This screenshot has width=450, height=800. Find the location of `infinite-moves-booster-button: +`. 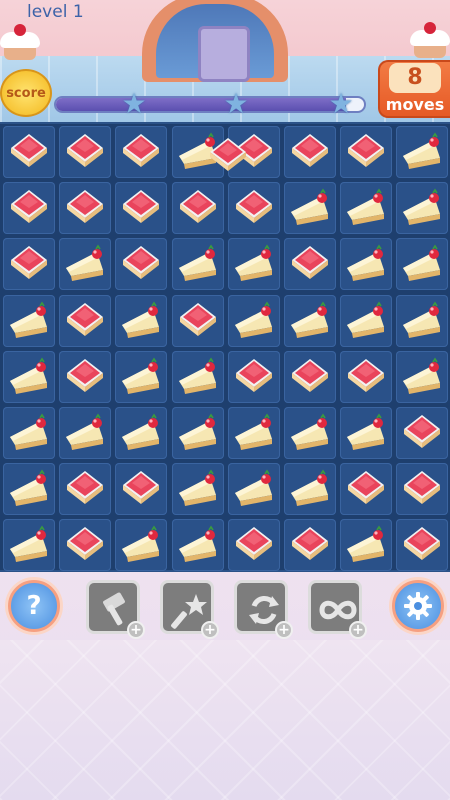

infinite-moves-booster-button: + is located at coordinates (337, 609).